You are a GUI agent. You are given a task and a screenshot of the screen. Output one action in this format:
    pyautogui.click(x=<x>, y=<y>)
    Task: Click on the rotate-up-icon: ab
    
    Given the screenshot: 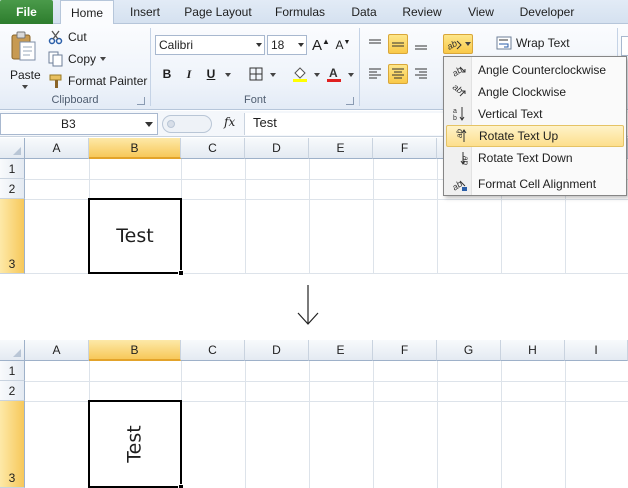 What is the action you would take?
    pyautogui.click(x=461, y=135)
    